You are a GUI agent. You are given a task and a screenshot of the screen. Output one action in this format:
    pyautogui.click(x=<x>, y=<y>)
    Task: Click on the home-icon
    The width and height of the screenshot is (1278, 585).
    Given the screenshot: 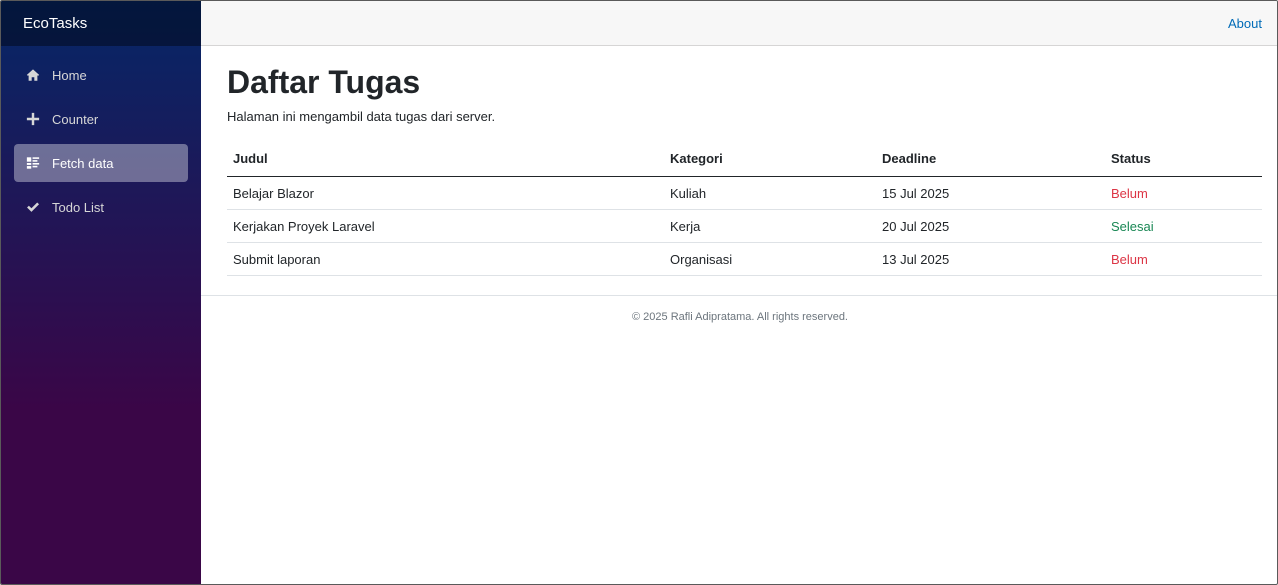 What is the action you would take?
    pyautogui.click(x=33, y=75)
    